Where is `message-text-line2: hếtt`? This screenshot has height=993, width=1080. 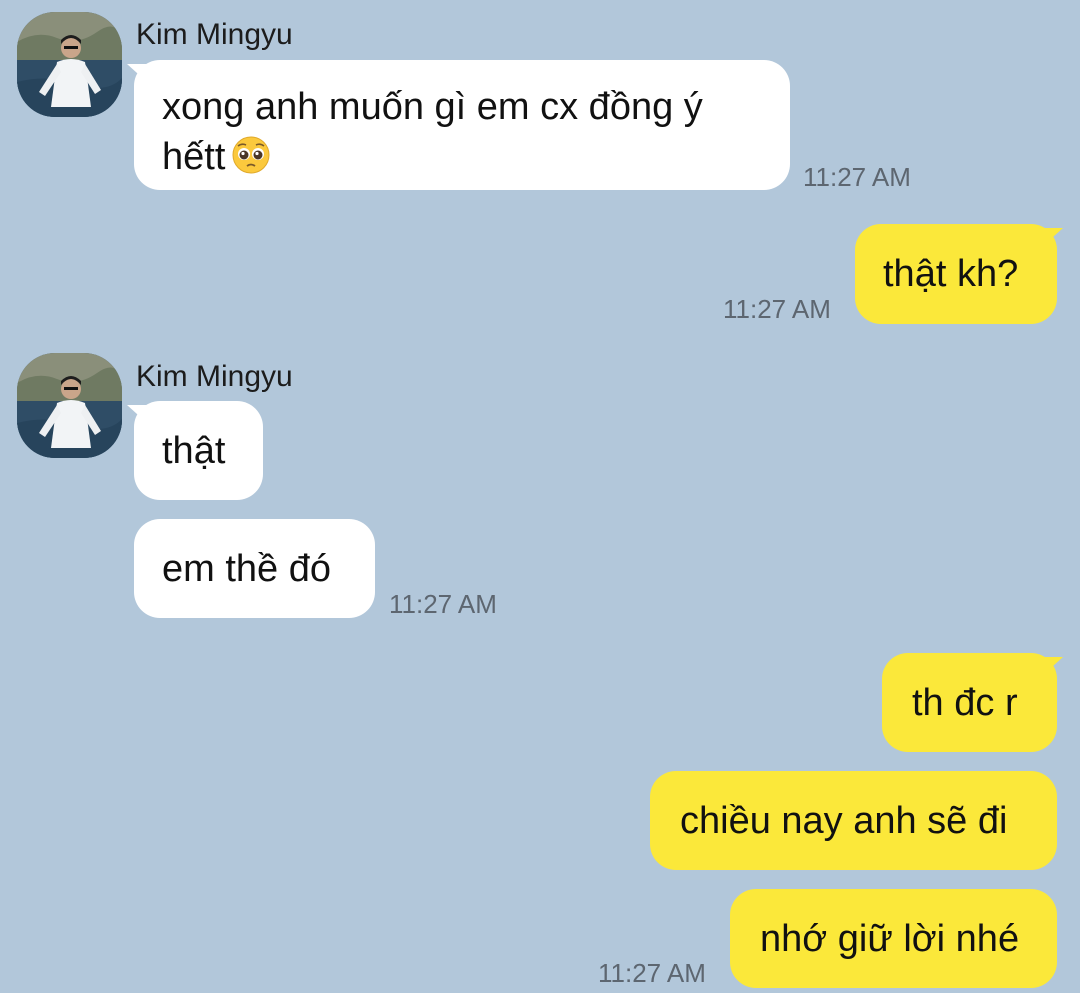
message-text-line2: hếtt is located at coordinates (194, 157).